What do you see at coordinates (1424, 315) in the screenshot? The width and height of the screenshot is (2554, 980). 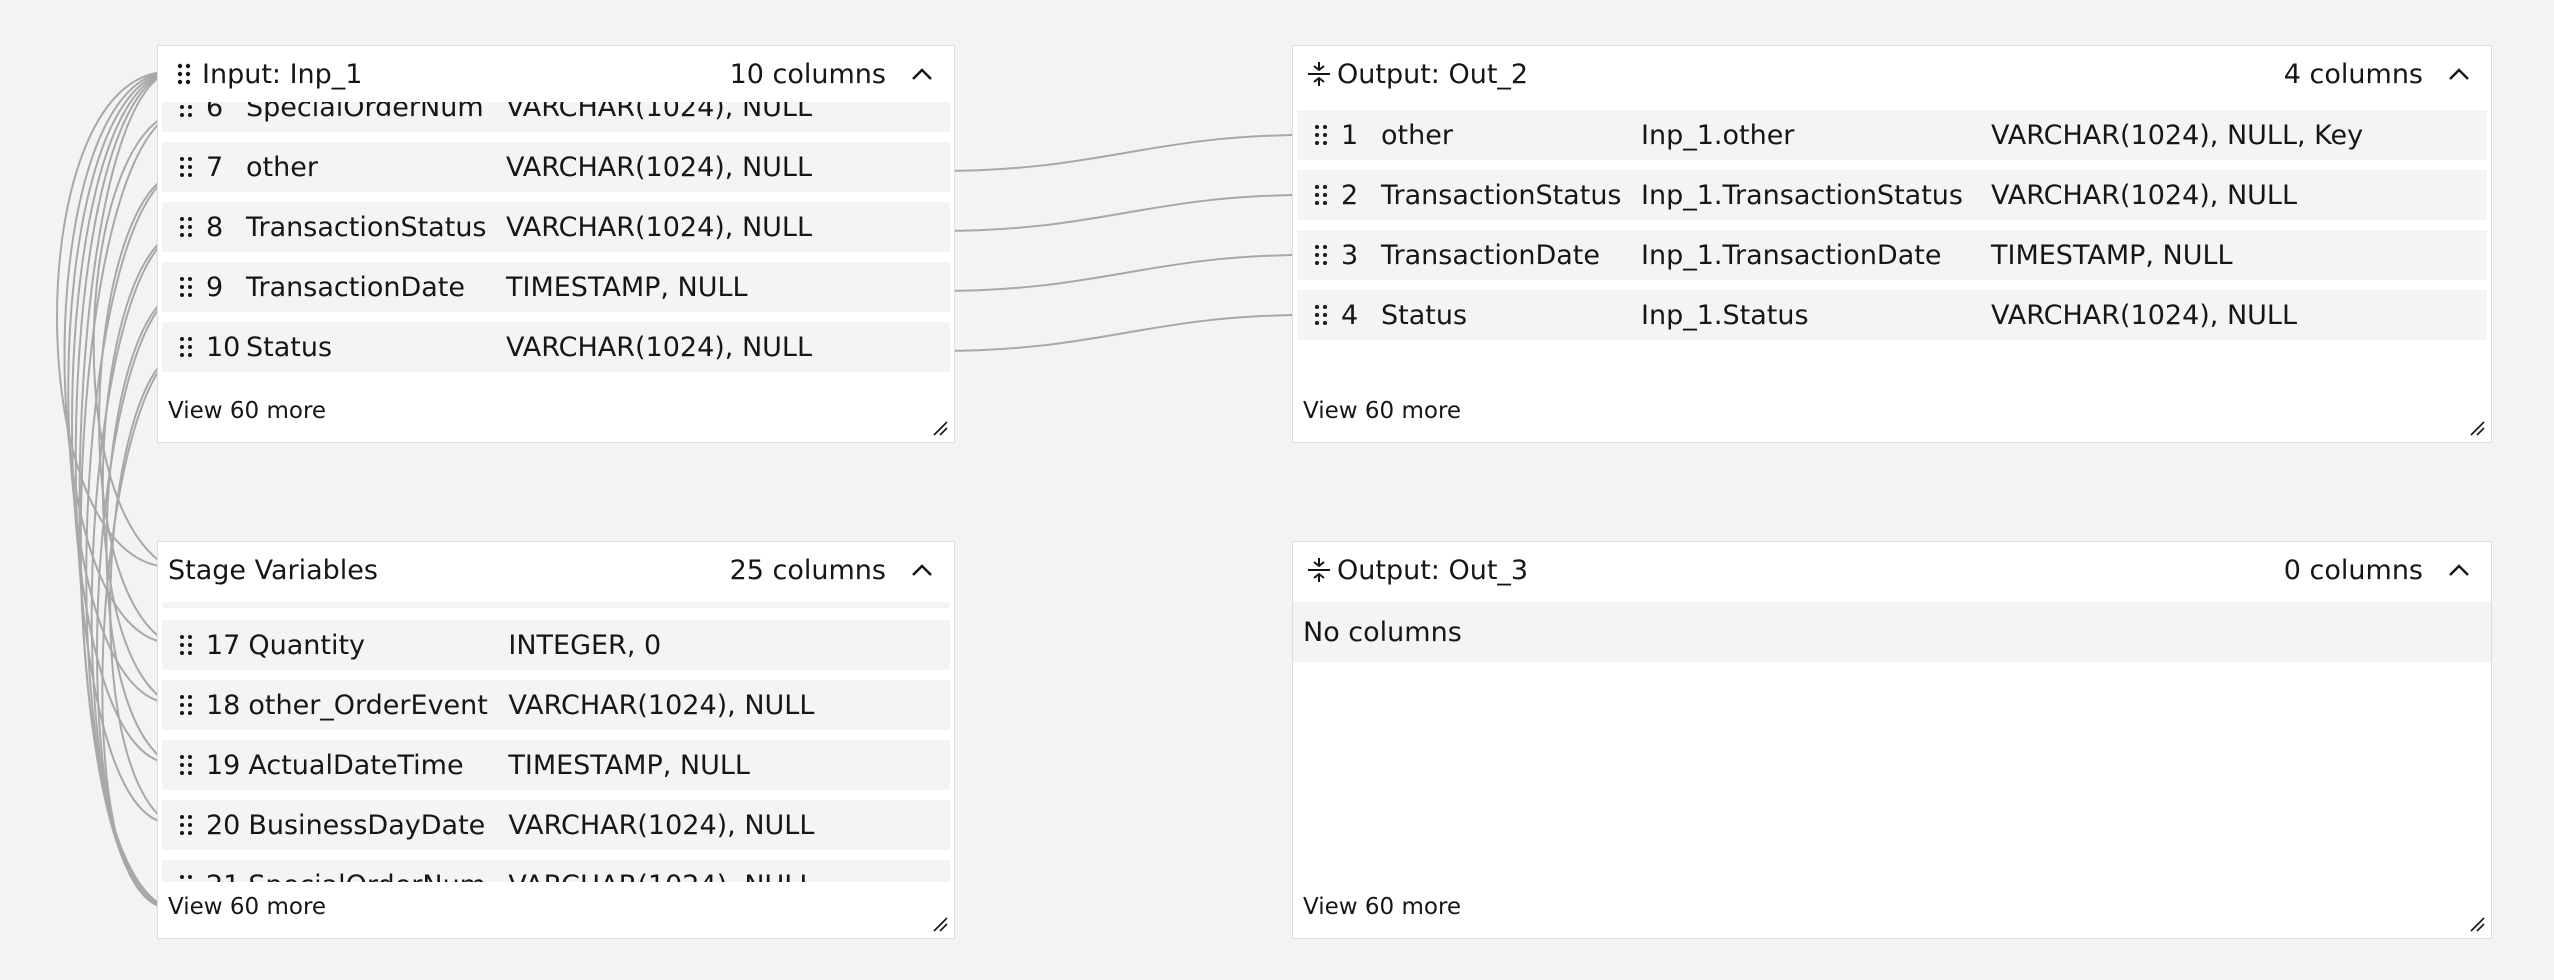 I see `column-name: Status` at bounding box center [1424, 315].